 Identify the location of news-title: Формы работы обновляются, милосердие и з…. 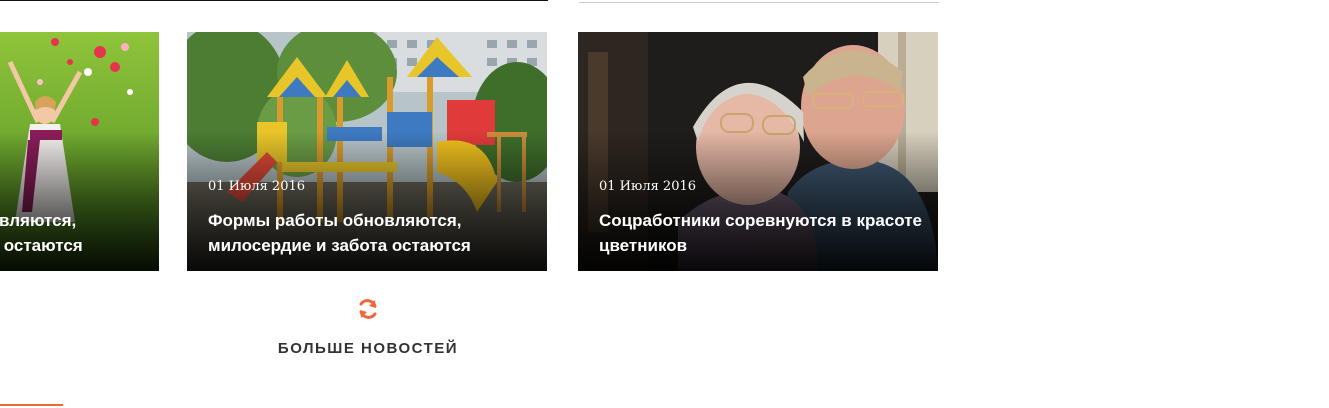
(375, 233).